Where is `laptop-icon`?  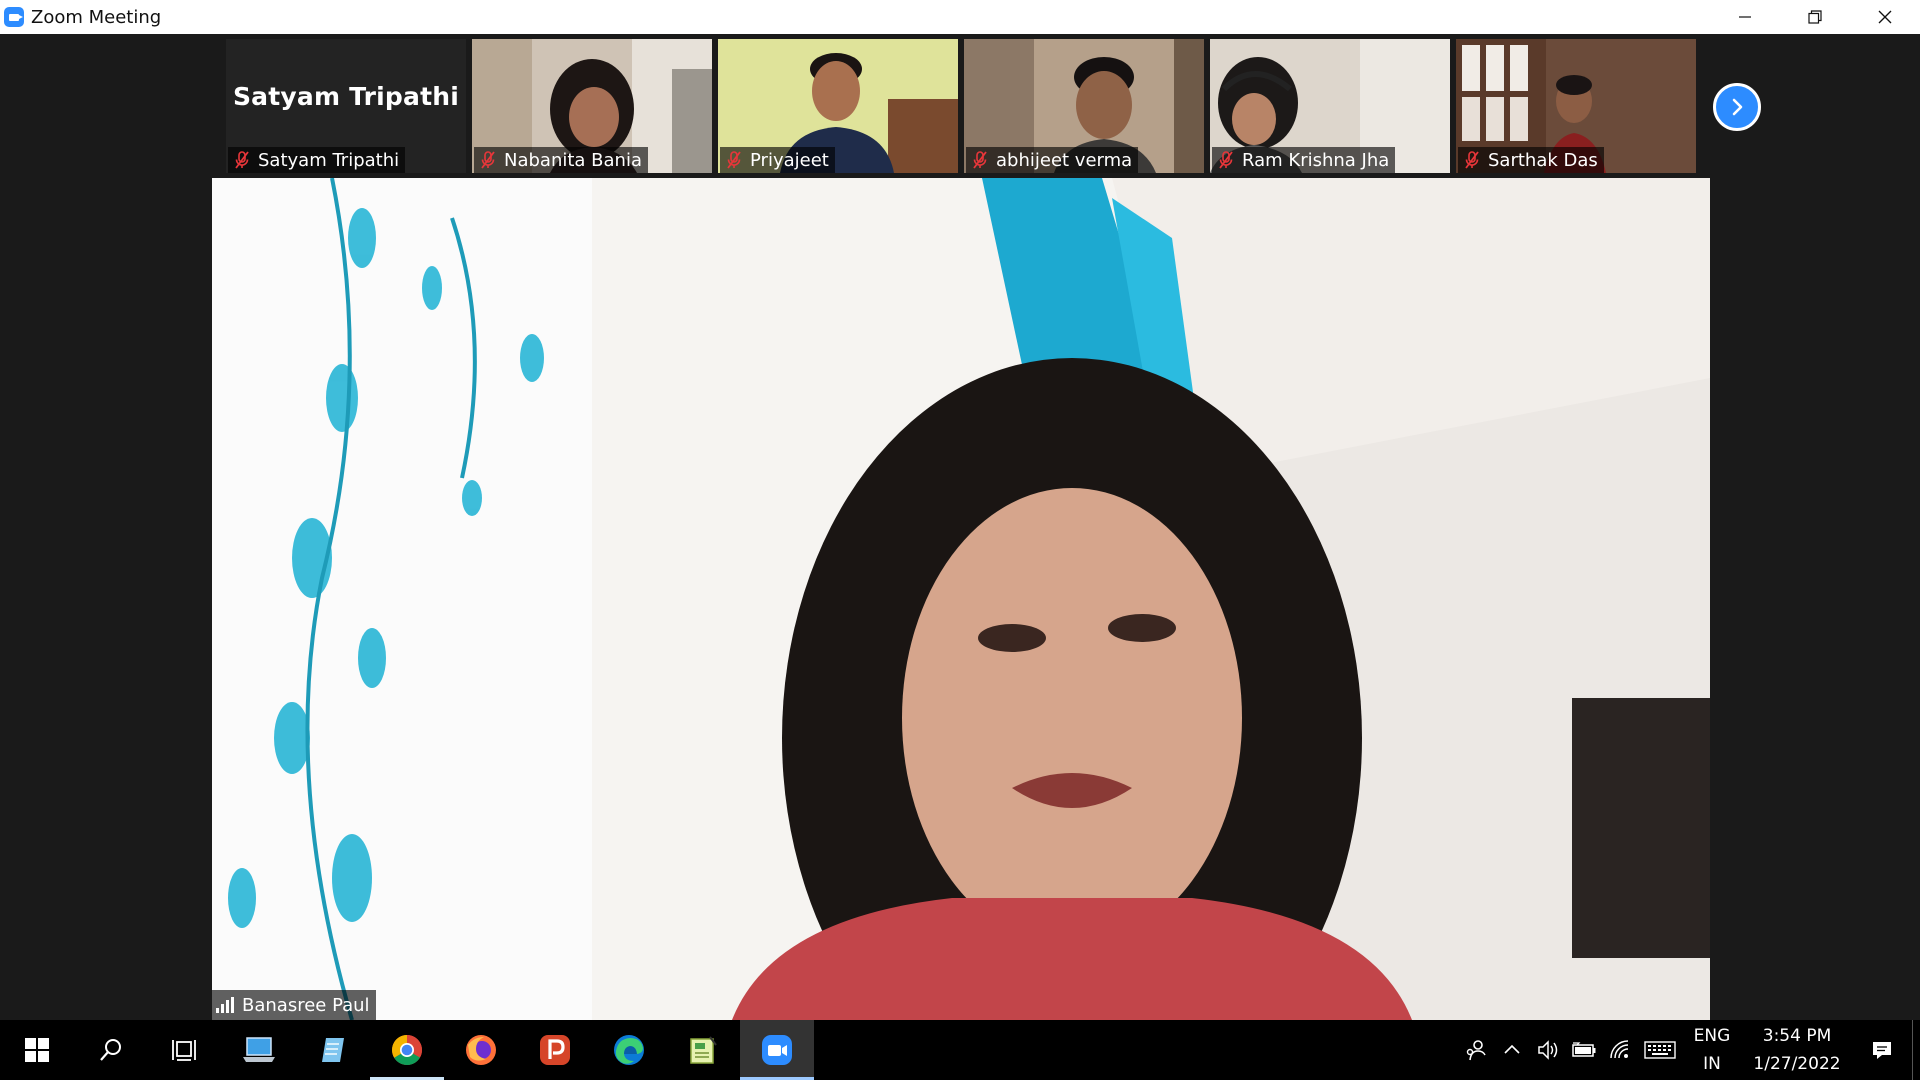 laptop-icon is located at coordinates (259, 1049).